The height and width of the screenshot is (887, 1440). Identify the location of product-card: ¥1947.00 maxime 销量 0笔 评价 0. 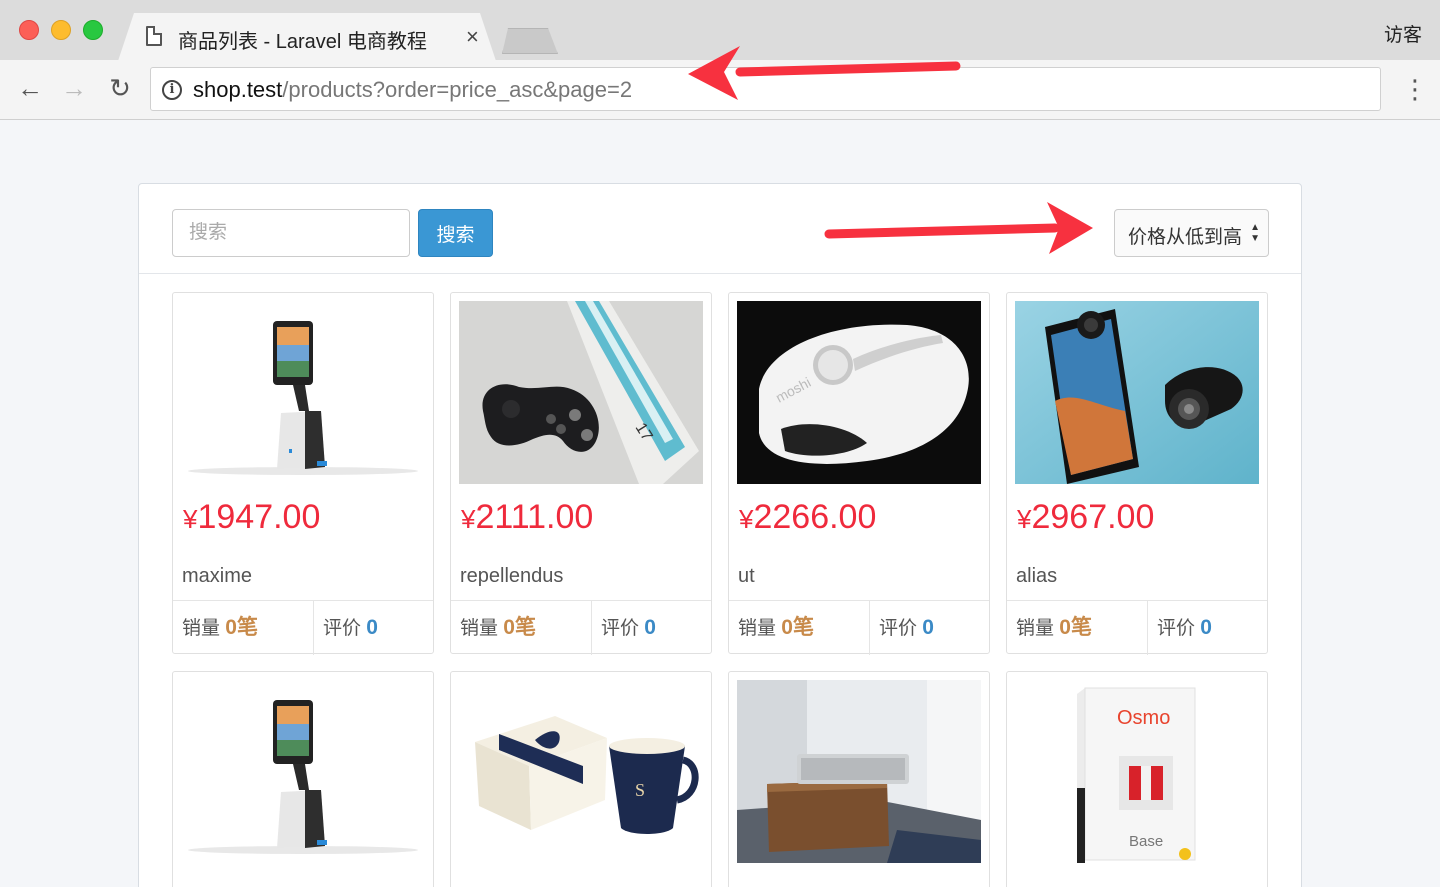
(303, 473).